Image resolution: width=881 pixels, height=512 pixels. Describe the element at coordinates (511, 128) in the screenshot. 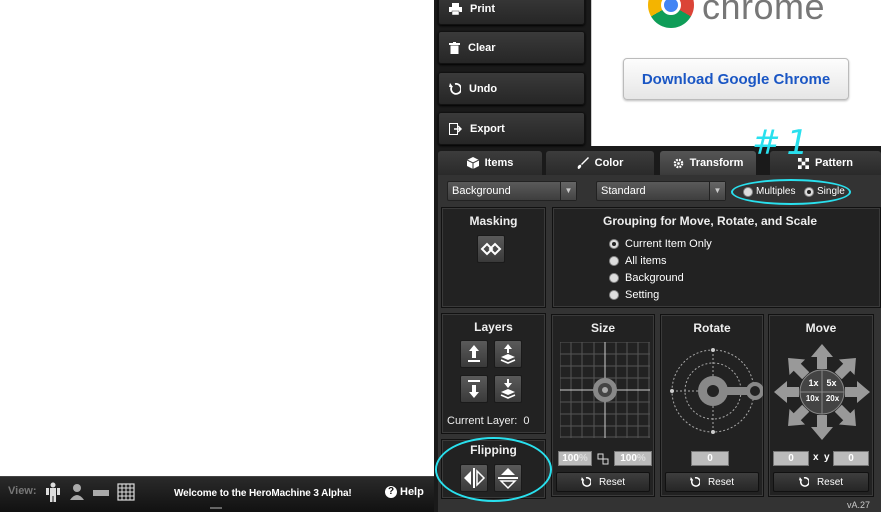

I see `export-button: Export` at that location.